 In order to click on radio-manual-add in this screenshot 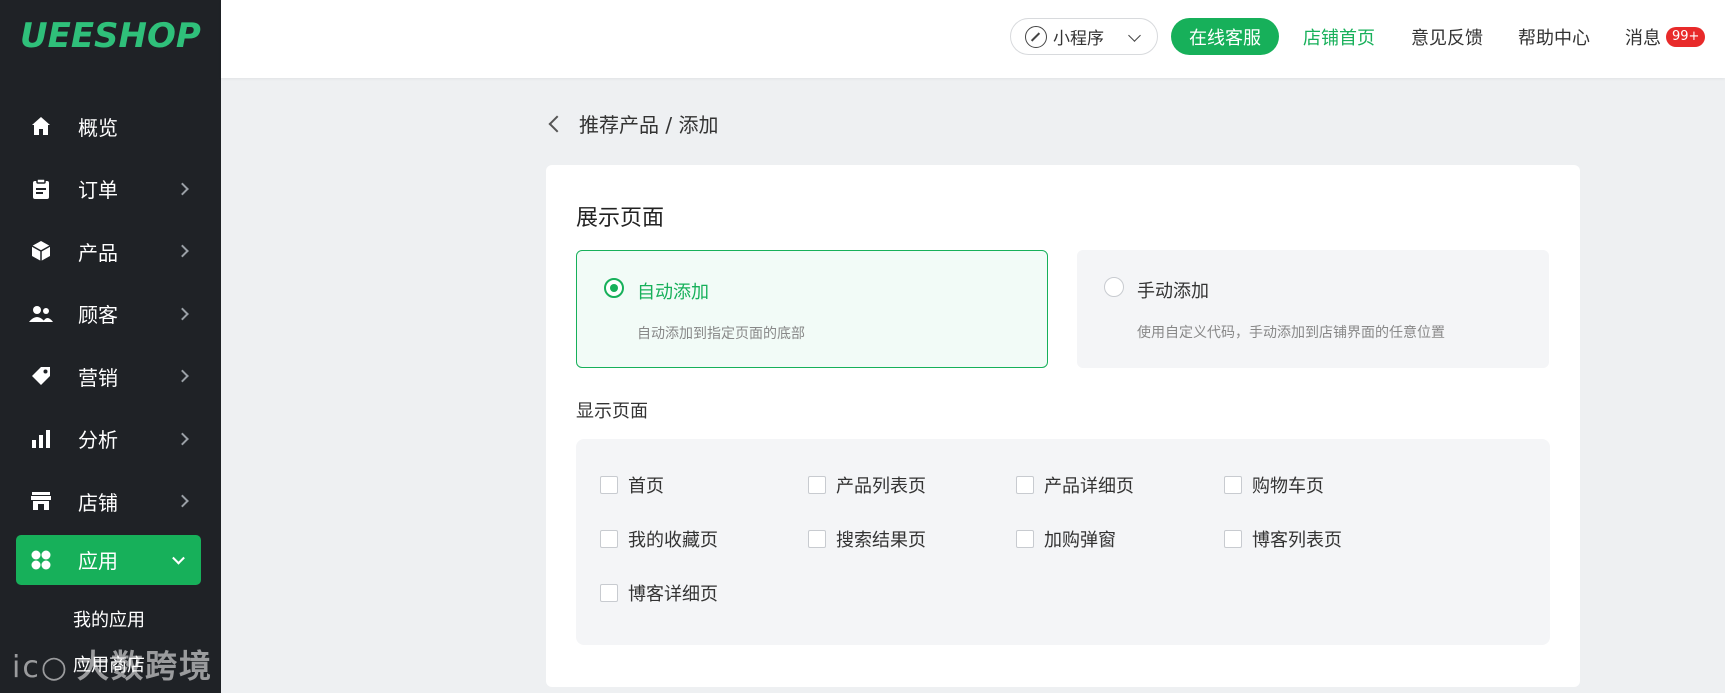, I will do `click(1114, 287)`.